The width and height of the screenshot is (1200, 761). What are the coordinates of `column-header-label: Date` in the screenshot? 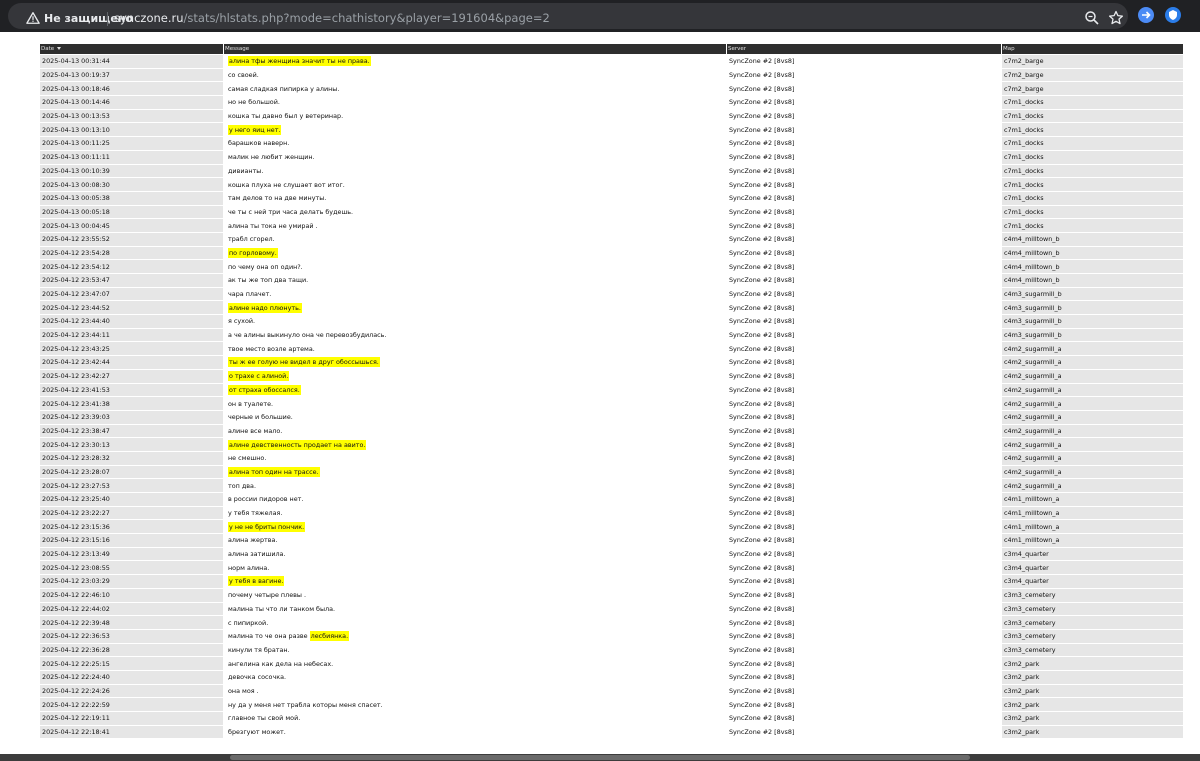 It's located at (48, 49).